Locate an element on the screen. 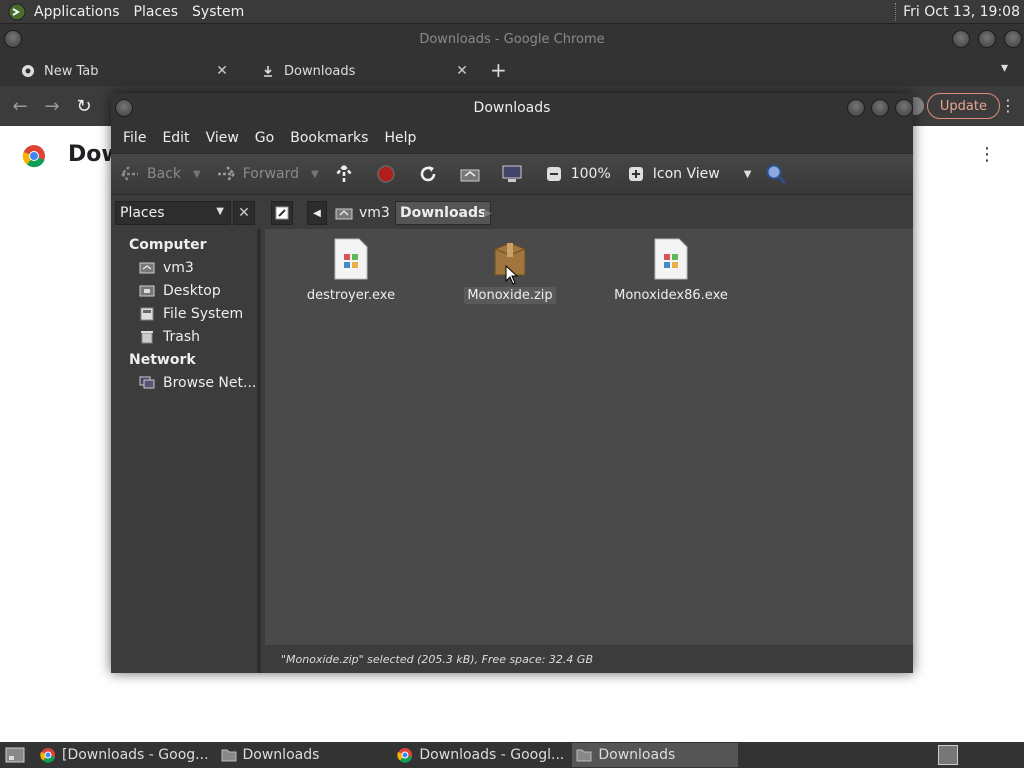 The width and height of the screenshot is (1024, 768). tab-strip: New Tab ✕ Downloads ✕ + ▾ is located at coordinates (512, 70).